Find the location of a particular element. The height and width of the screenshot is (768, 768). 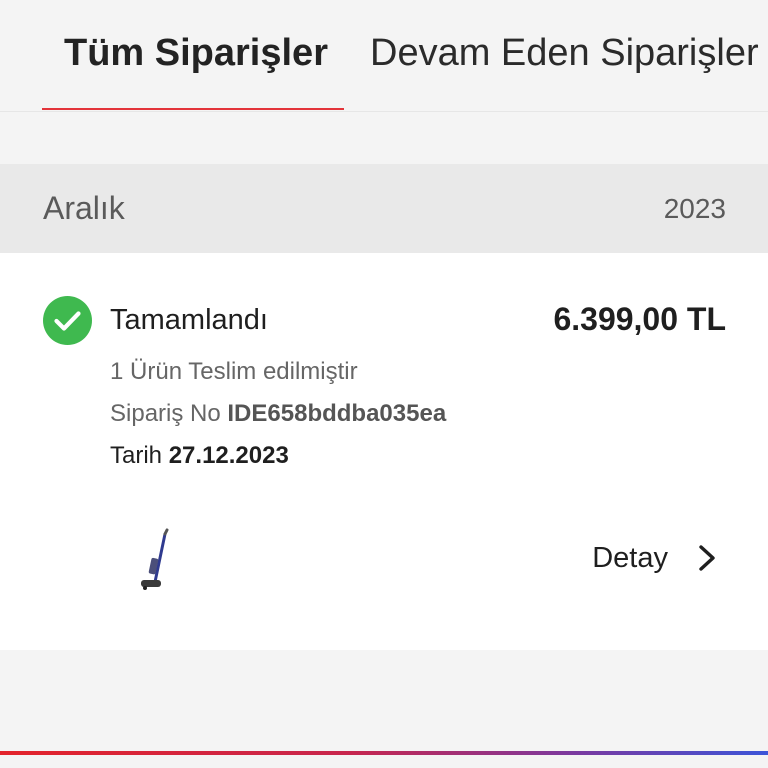

order-tabs: Tüm Siparişler Devam Eden Siparişler is located at coordinates (384, 56).